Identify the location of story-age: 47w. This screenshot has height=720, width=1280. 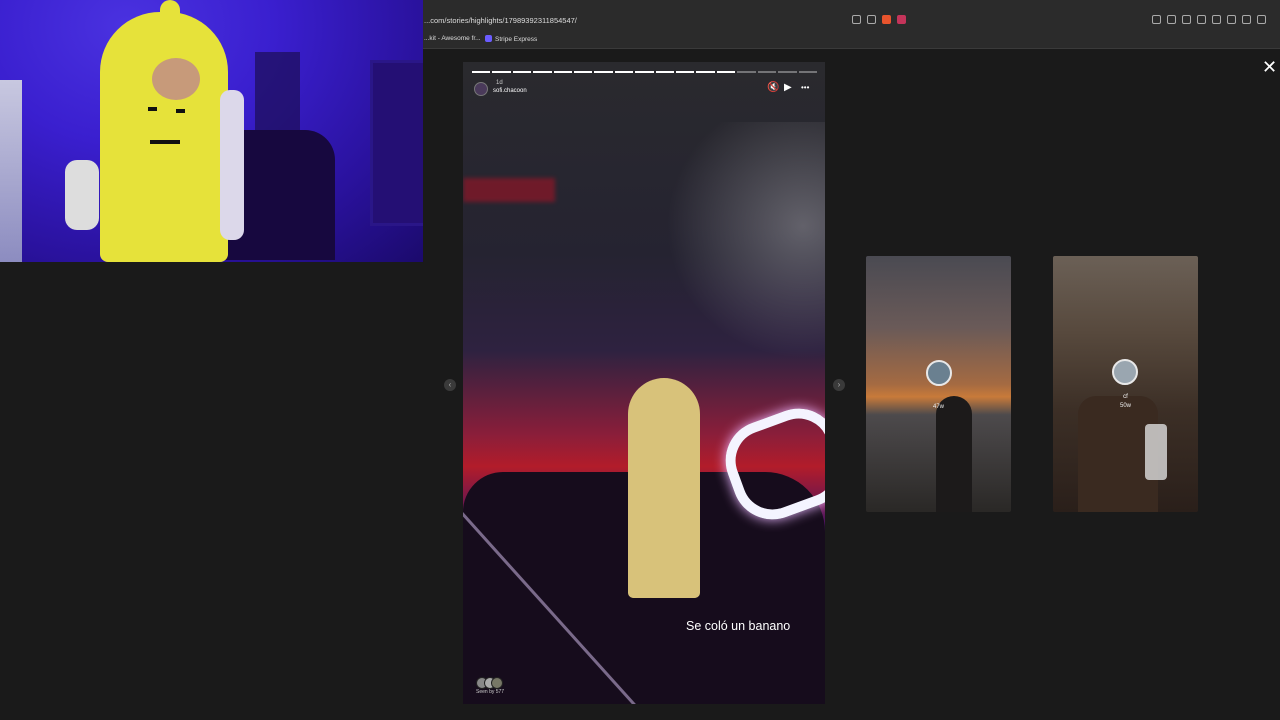
(938, 407).